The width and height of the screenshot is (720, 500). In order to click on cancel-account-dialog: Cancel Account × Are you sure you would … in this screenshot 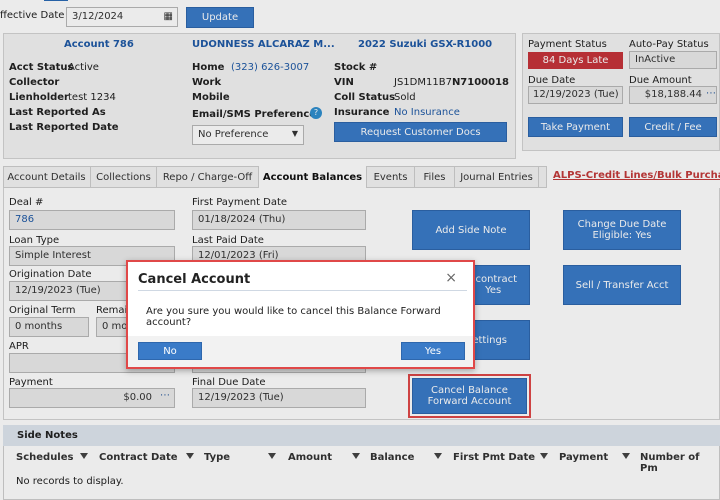, I will do `click(300, 314)`.